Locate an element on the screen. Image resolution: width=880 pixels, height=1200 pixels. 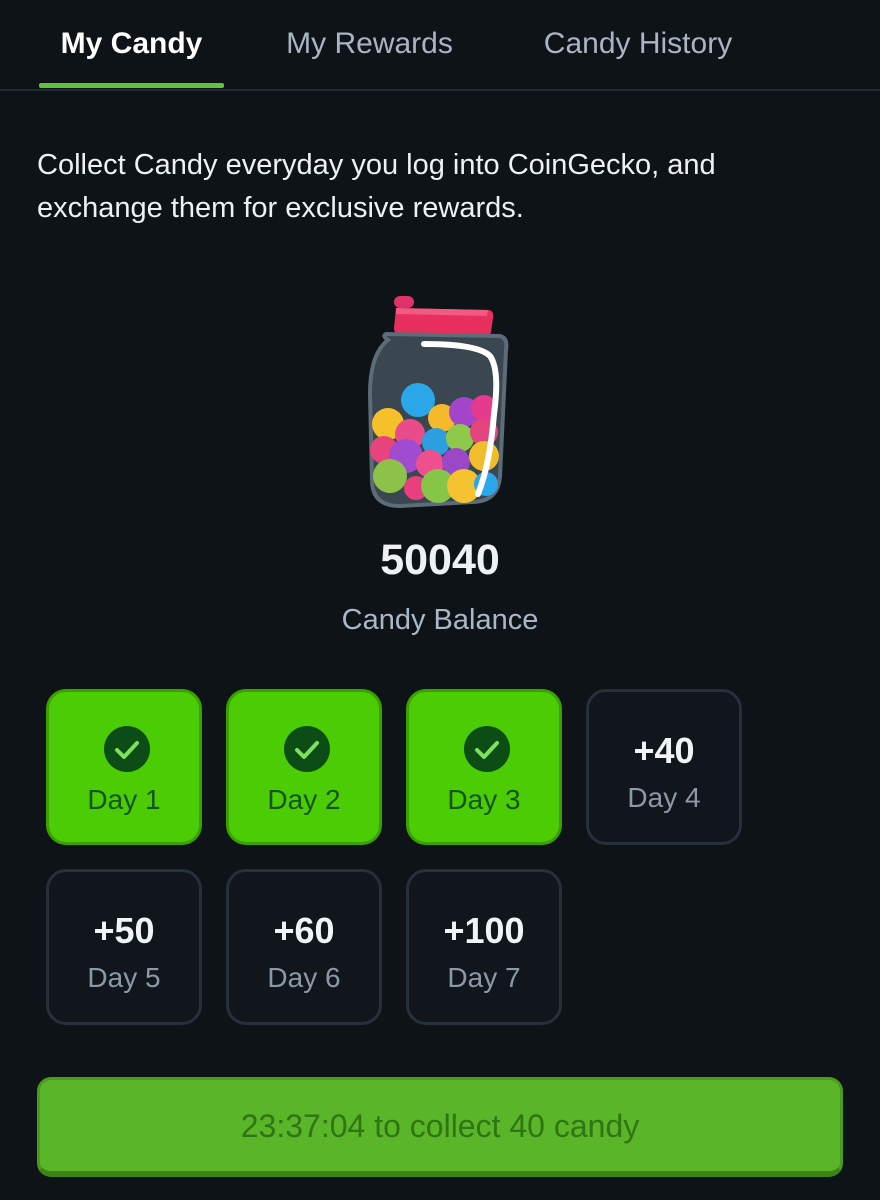
tab-candy-history: Candy History is located at coordinates (638, 44).